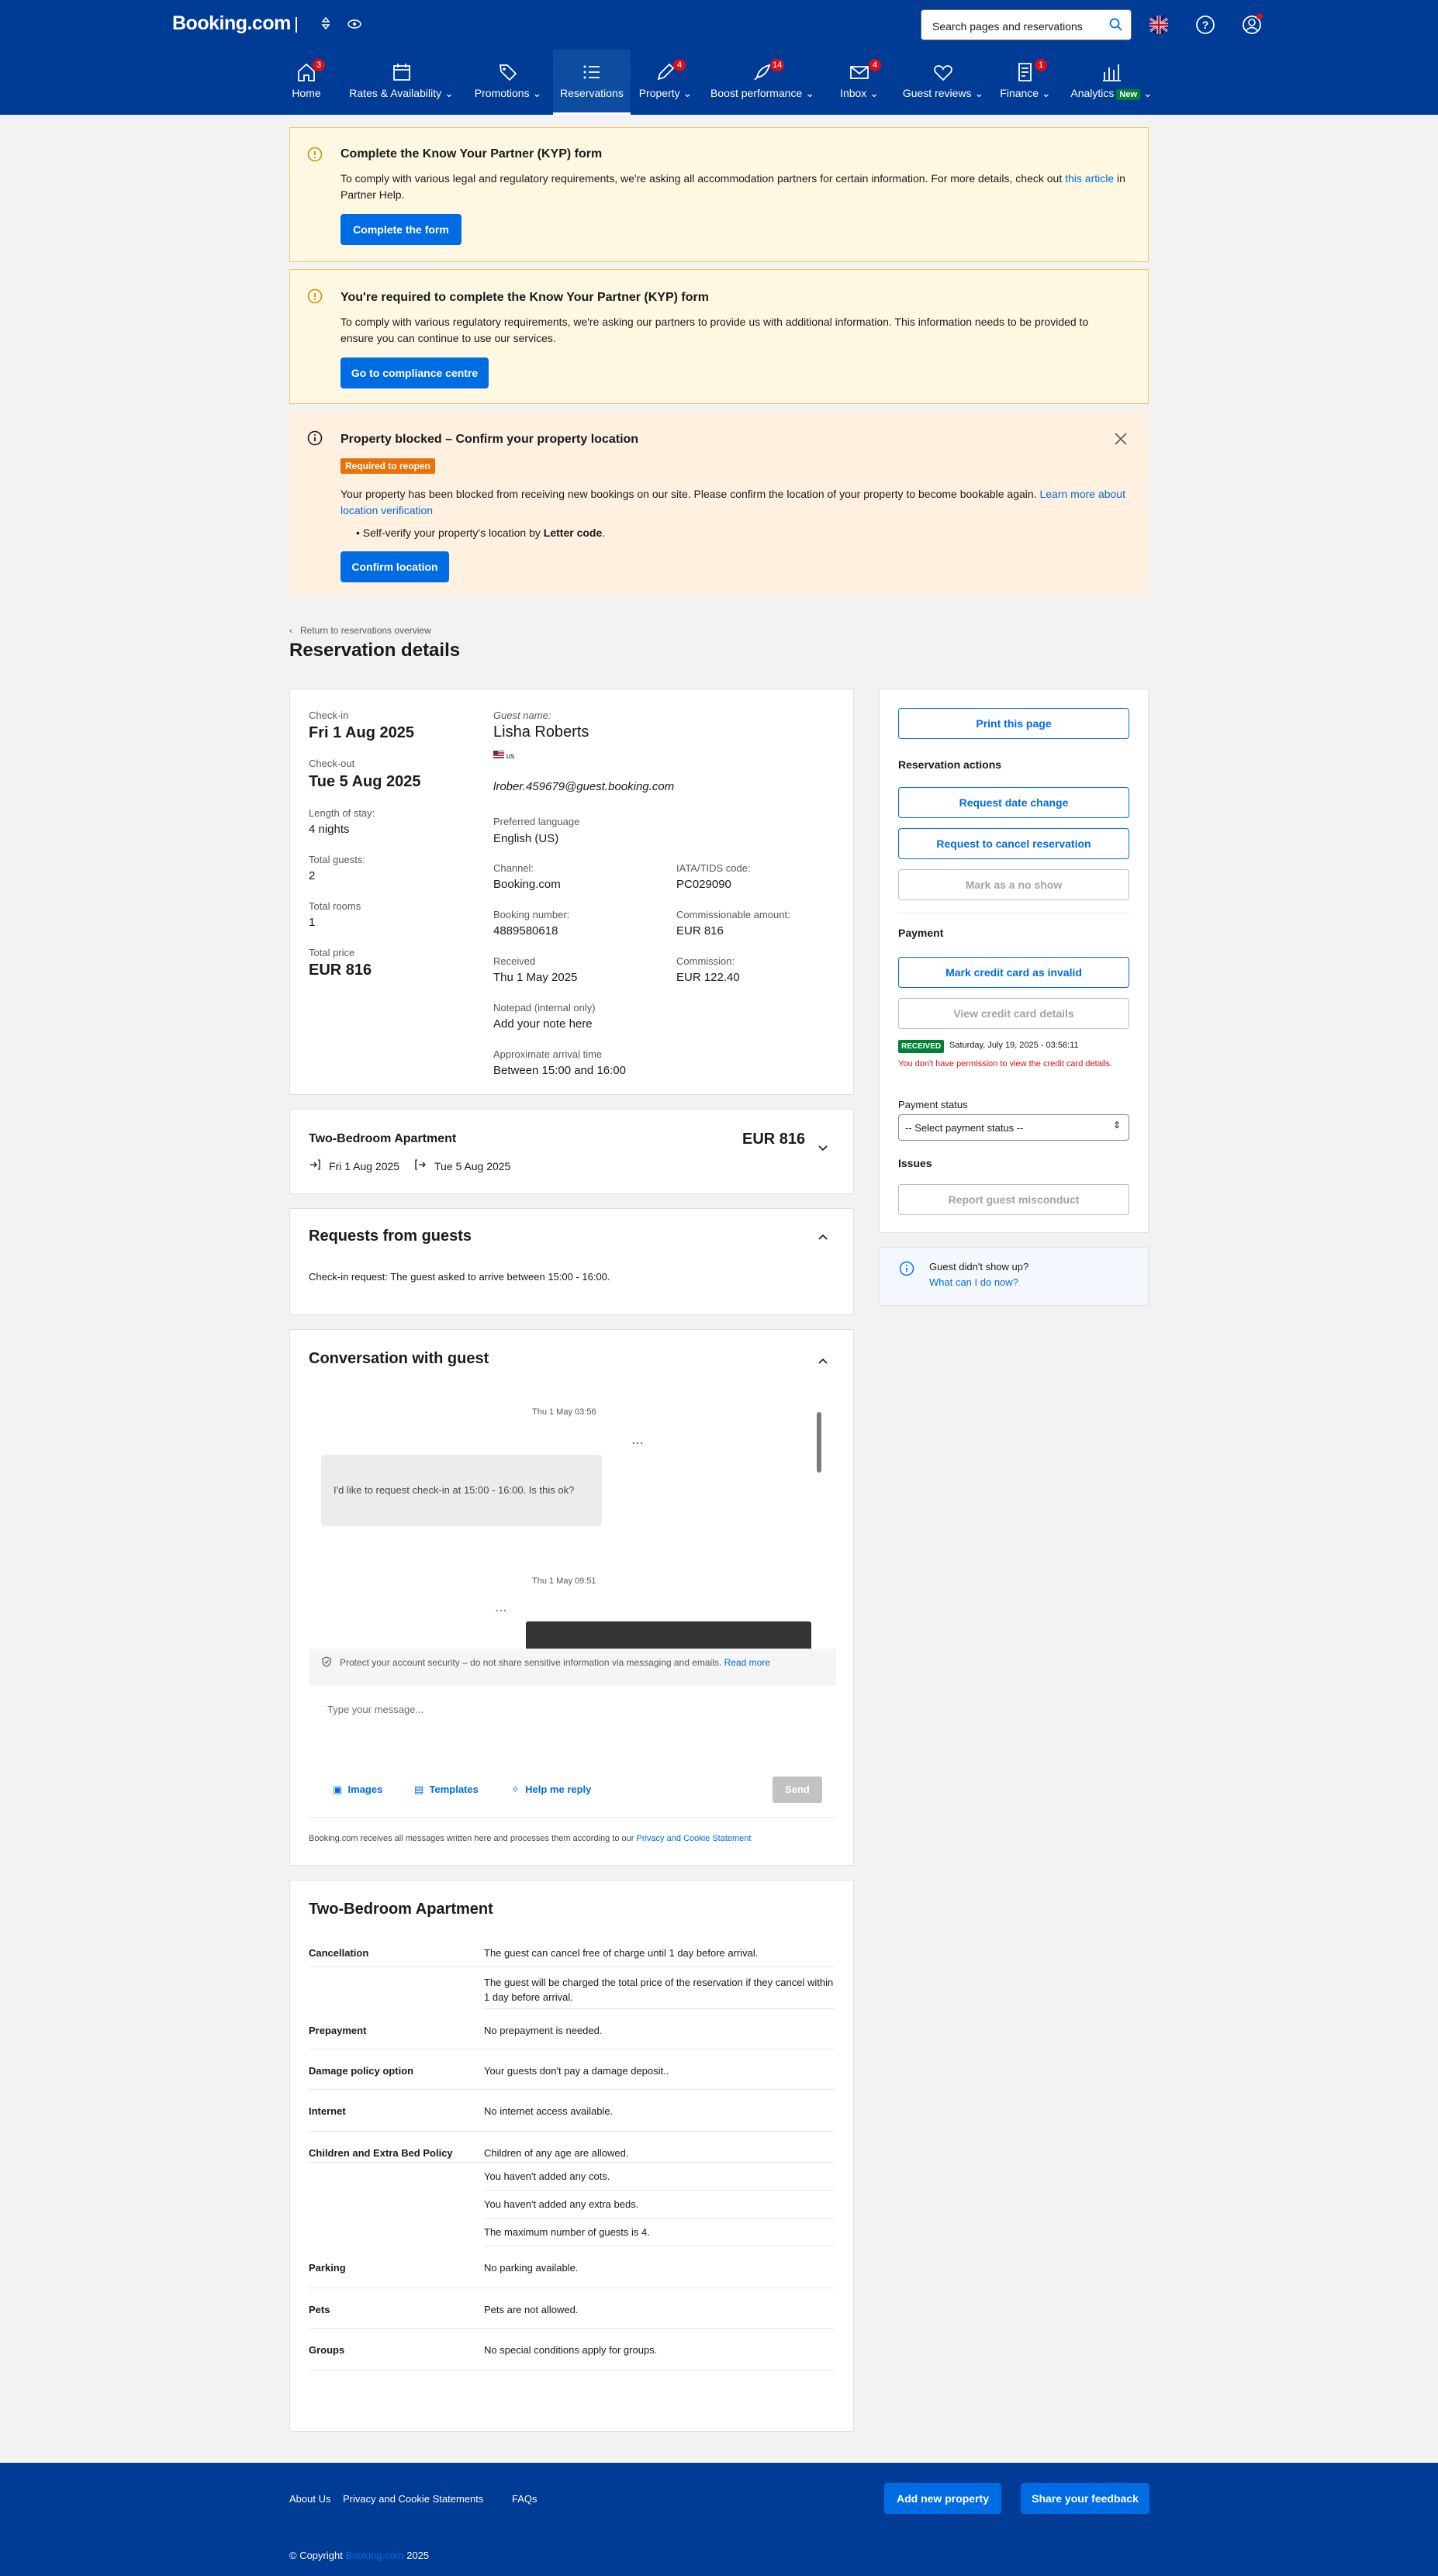  I want to click on nav-reservations: Reservations, so click(592, 82).